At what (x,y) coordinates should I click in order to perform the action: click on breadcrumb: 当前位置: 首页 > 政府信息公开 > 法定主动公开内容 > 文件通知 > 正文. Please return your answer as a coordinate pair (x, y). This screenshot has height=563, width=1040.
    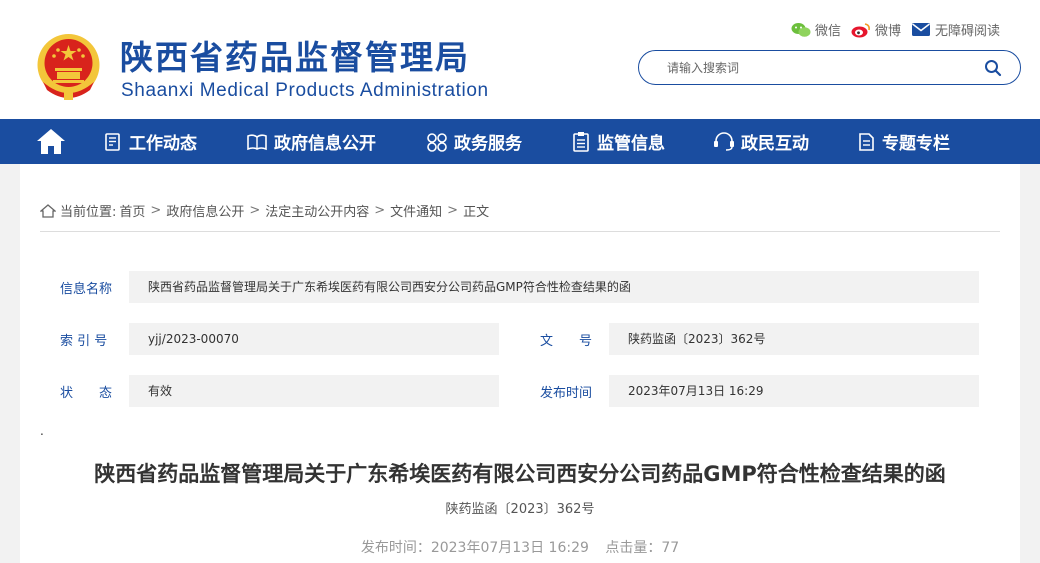
    Looking at the image, I should click on (264, 210).